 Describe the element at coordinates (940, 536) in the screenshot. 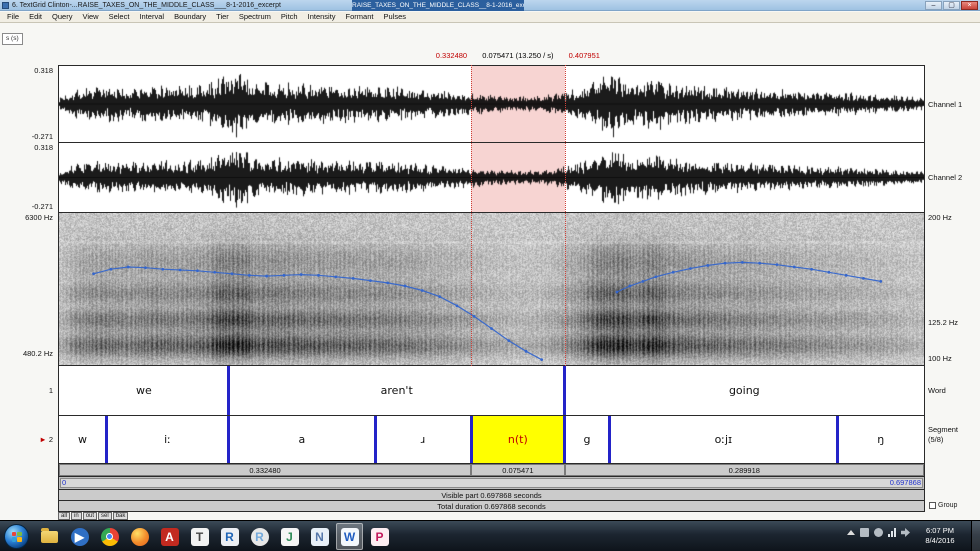

I see `taskbar-clock: 6:07 PM 8/4/2016` at that location.